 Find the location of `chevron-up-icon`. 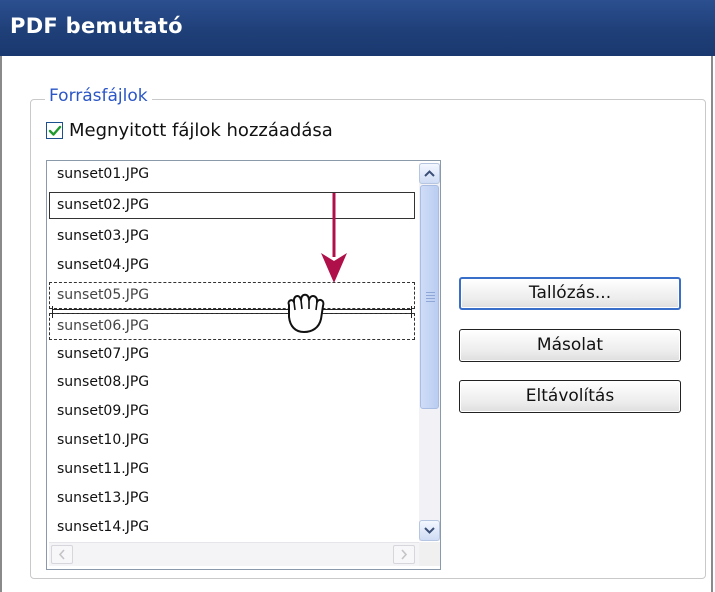

chevron-up-icon is located at coordinates (429, 173).